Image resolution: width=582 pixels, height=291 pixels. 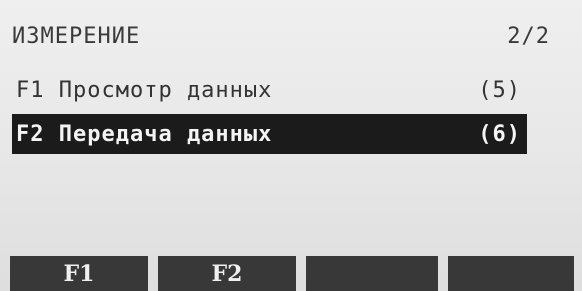 I want to click on menu-item-transfer-data: F2 Передача данных (6), so click(x=269, y=134).